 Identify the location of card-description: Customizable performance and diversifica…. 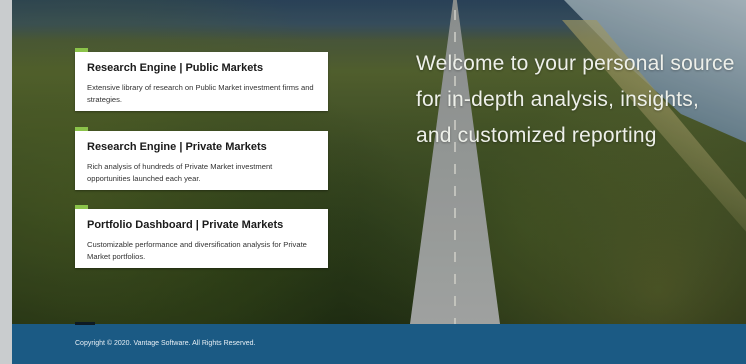
(197, 250).